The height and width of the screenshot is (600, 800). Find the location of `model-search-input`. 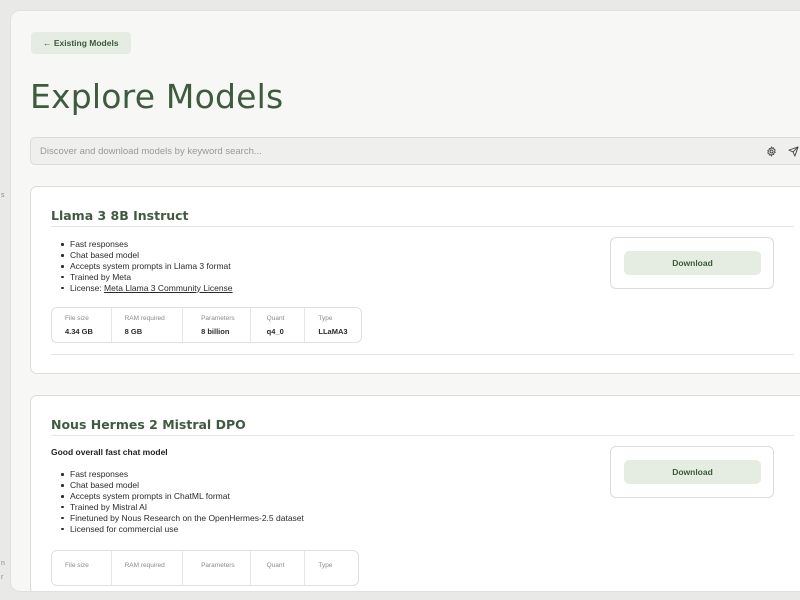

model-search-input is located at coordinates (420, 151).